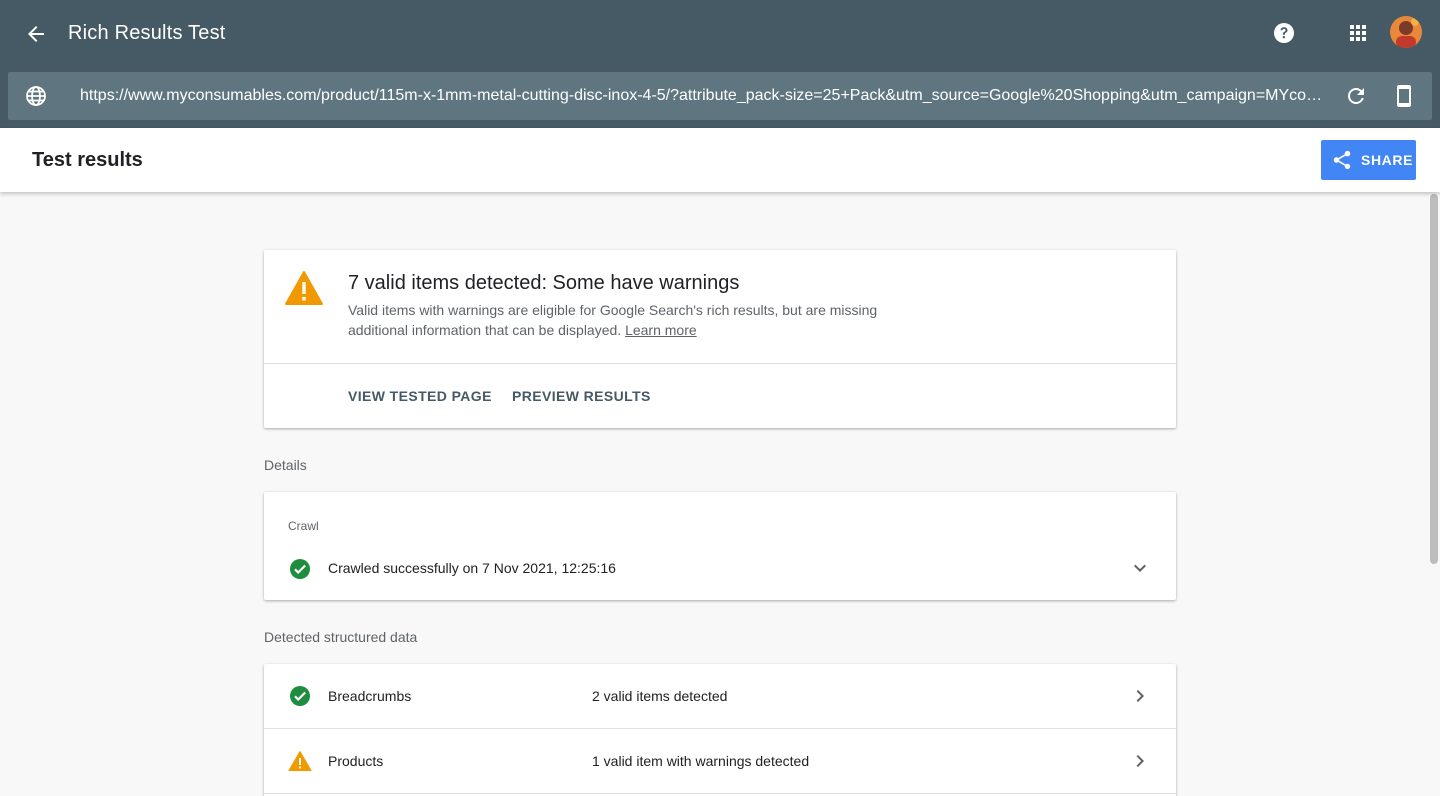  I want to click on apps-button, so click(1358, 33).